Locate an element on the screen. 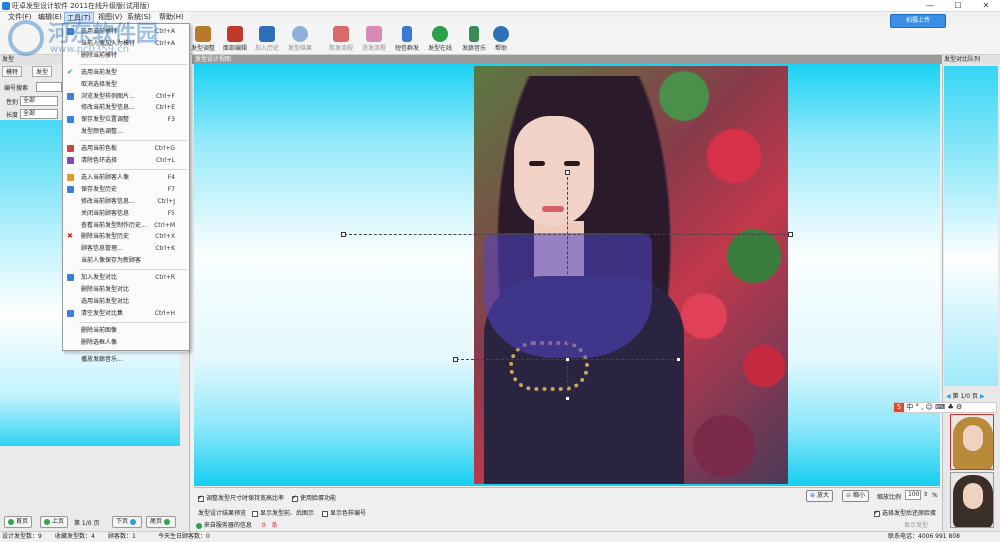 The image size is (1000, 542). message-label: 来自服务器的信息 is located at coordinates (227, 525).